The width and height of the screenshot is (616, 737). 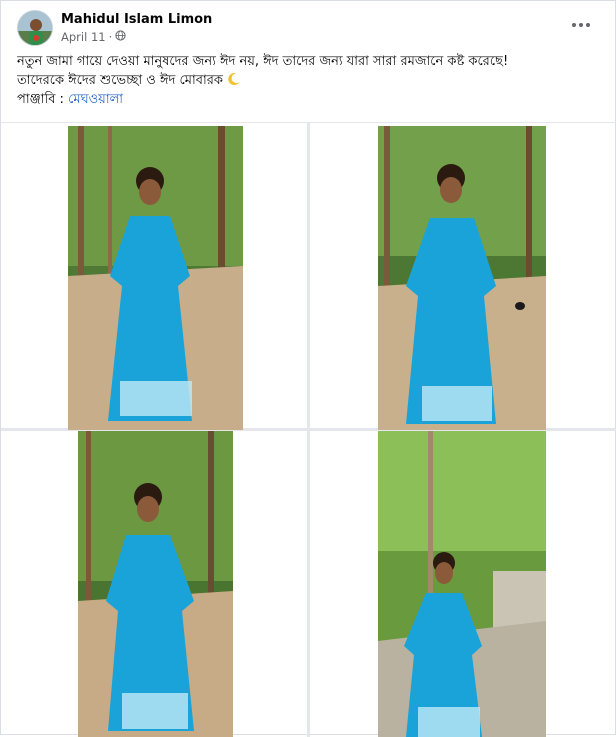 I want to click on post-text-line-2: তাদেরকে ঈদের শুভেচ্ছা ও ঈদ মোবারক, so click(x=308, y=80).